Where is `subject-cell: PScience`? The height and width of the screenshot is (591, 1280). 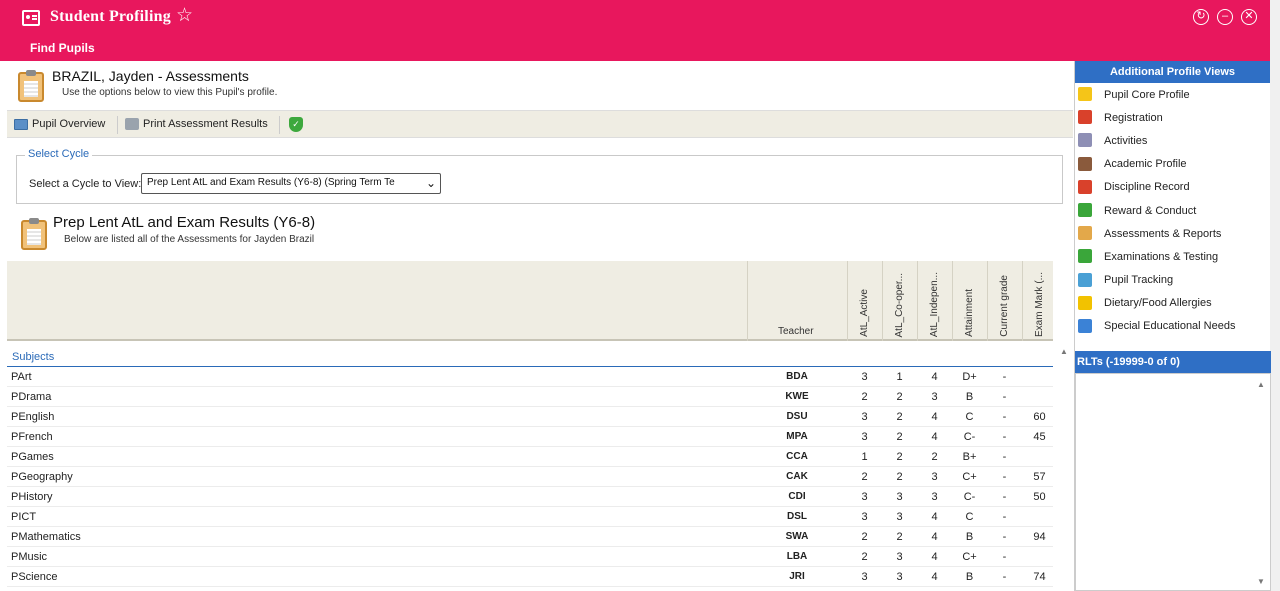 subject-cell: PScience is located at coordinates (34, 577).